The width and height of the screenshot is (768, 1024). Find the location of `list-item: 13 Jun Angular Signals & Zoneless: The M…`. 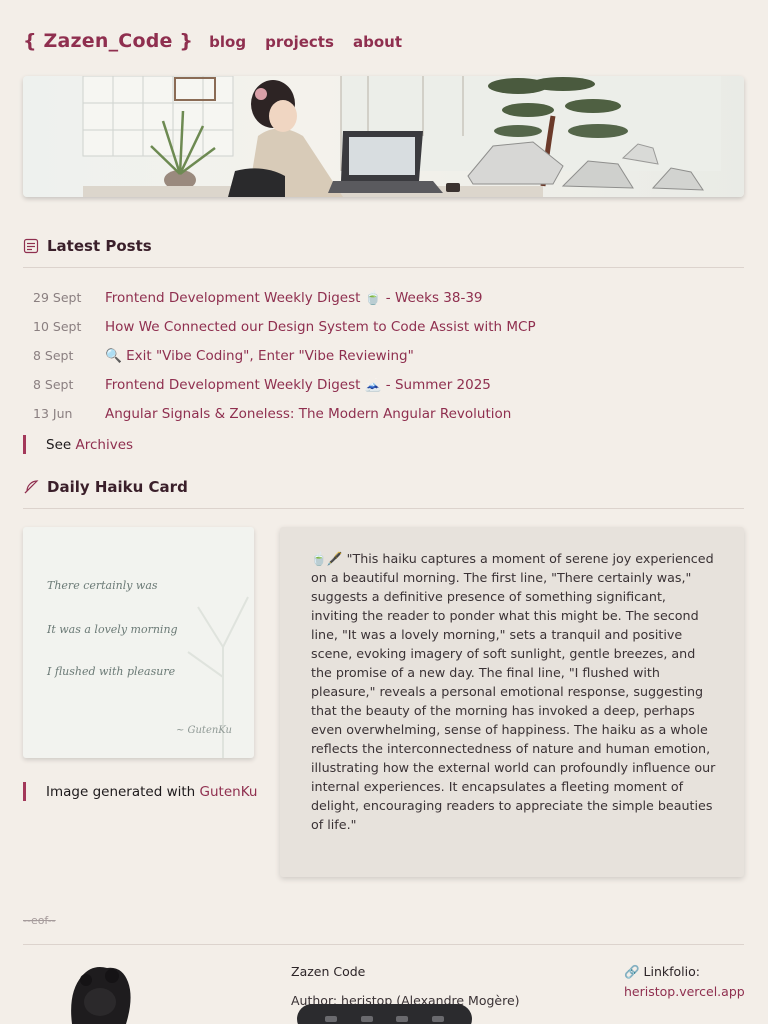

list-item: 13 Jun Angular Signals & Zoneless: The M… is located at coordinates (383, 413).